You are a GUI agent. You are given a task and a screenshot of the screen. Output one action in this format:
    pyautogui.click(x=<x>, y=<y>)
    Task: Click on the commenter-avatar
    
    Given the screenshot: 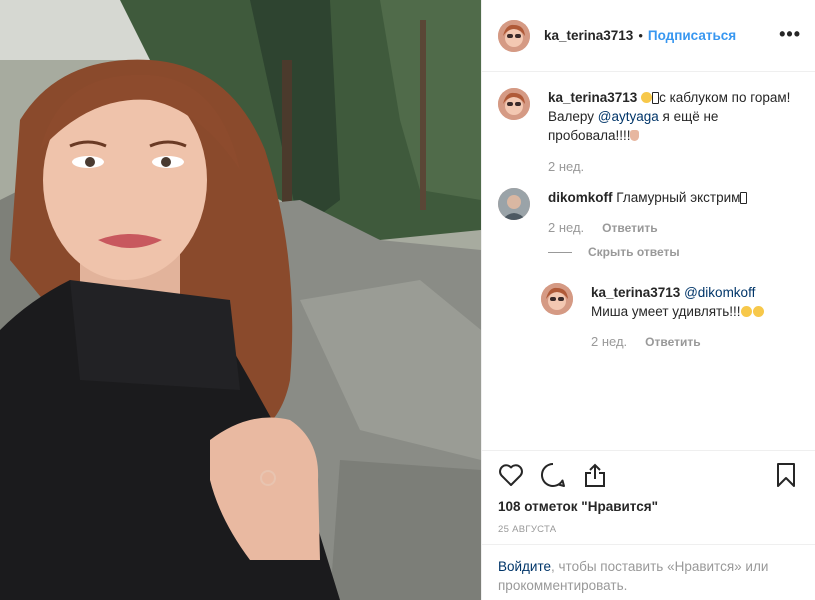 What is the action you would take?
    pyautogui.click(x=514, y=204)
    